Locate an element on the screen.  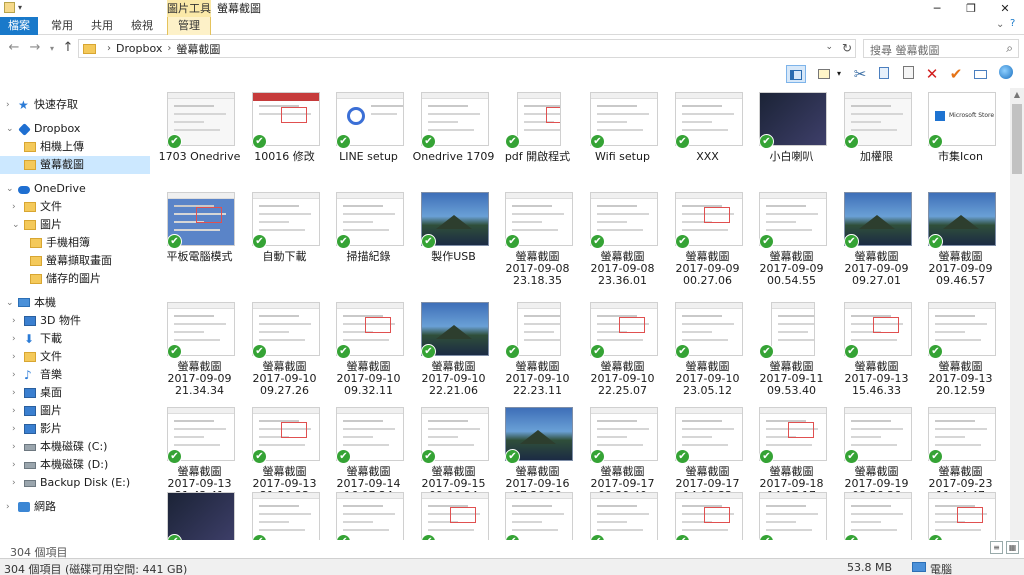
breadcrumb-current-folder: 螢幕截圖 is located at coordinates (198, 49).